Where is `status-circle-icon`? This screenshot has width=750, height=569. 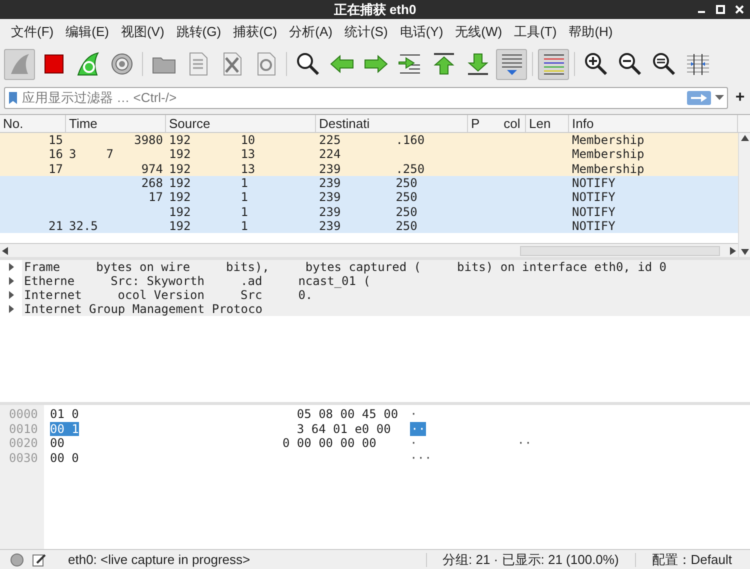
status-circle-icon is located at coordinates (17, 559).